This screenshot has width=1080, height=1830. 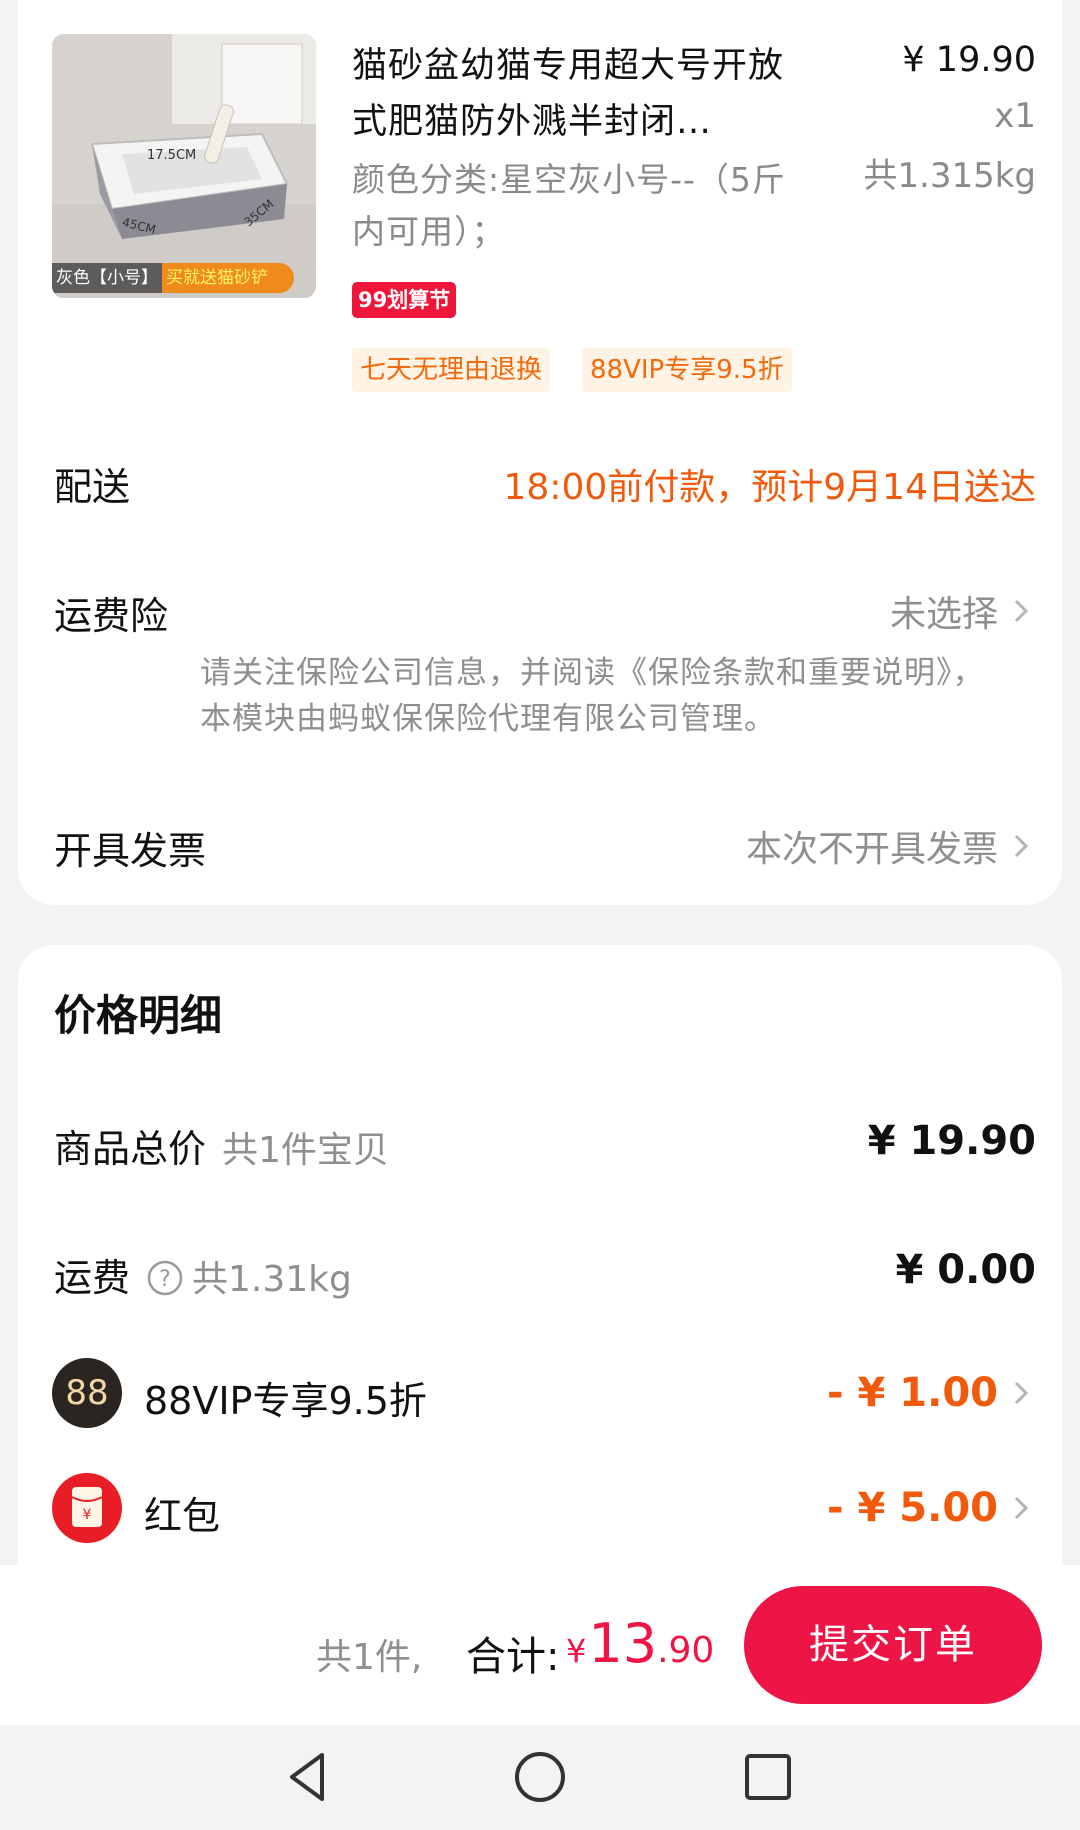 What do you see at coordinates (965, 1270) in the screenshot?
I see `freight-value: ¥ 0.00` at bounding box center [965, 1270].